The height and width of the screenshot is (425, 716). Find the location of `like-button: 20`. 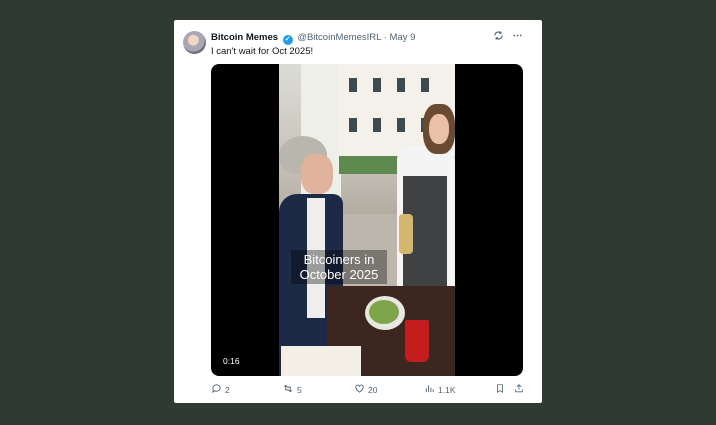

like-button: 20 is located at coordinates (365, 390).